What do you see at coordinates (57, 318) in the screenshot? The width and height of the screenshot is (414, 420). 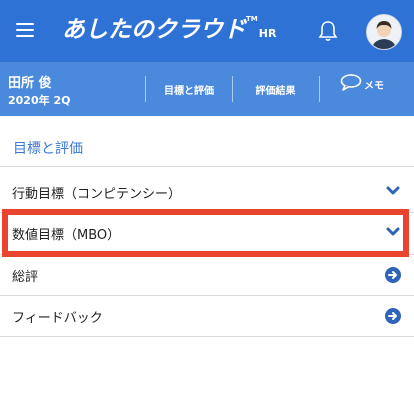 I see `row-label: フィードバック` at bounding box center [57, 318].